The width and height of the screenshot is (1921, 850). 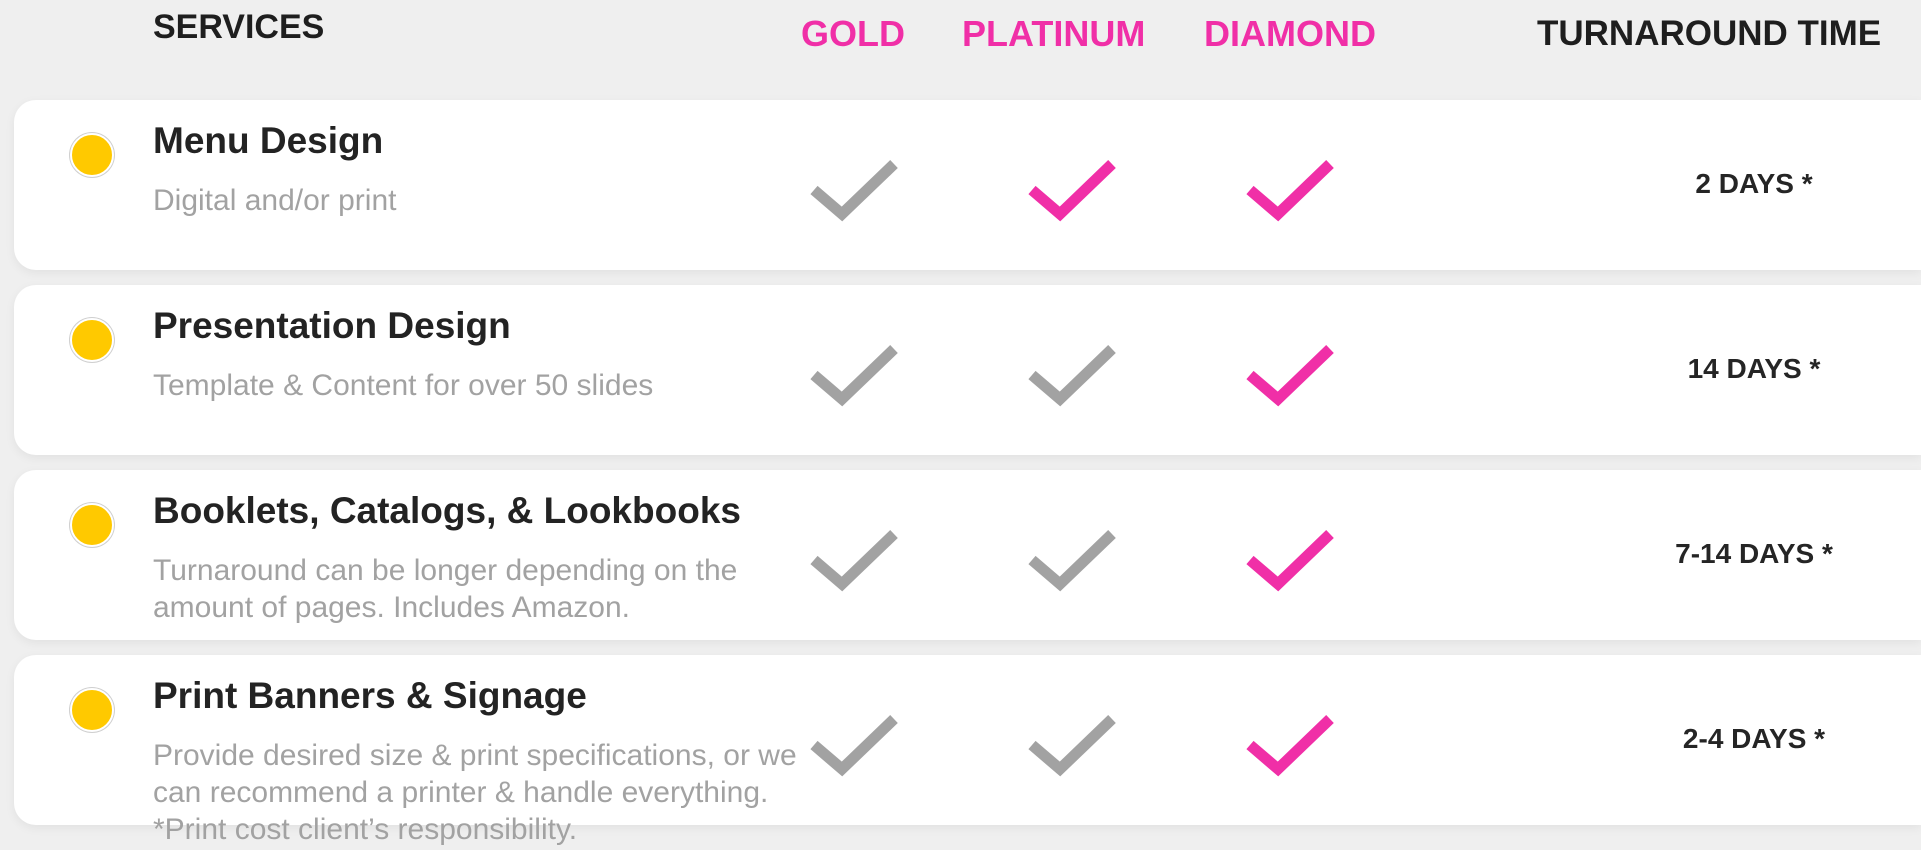 What do you see at coordinates (239, 27) in the screenshot?
I see `column-header-services: SERVICES` at bounding box center [239, 27].